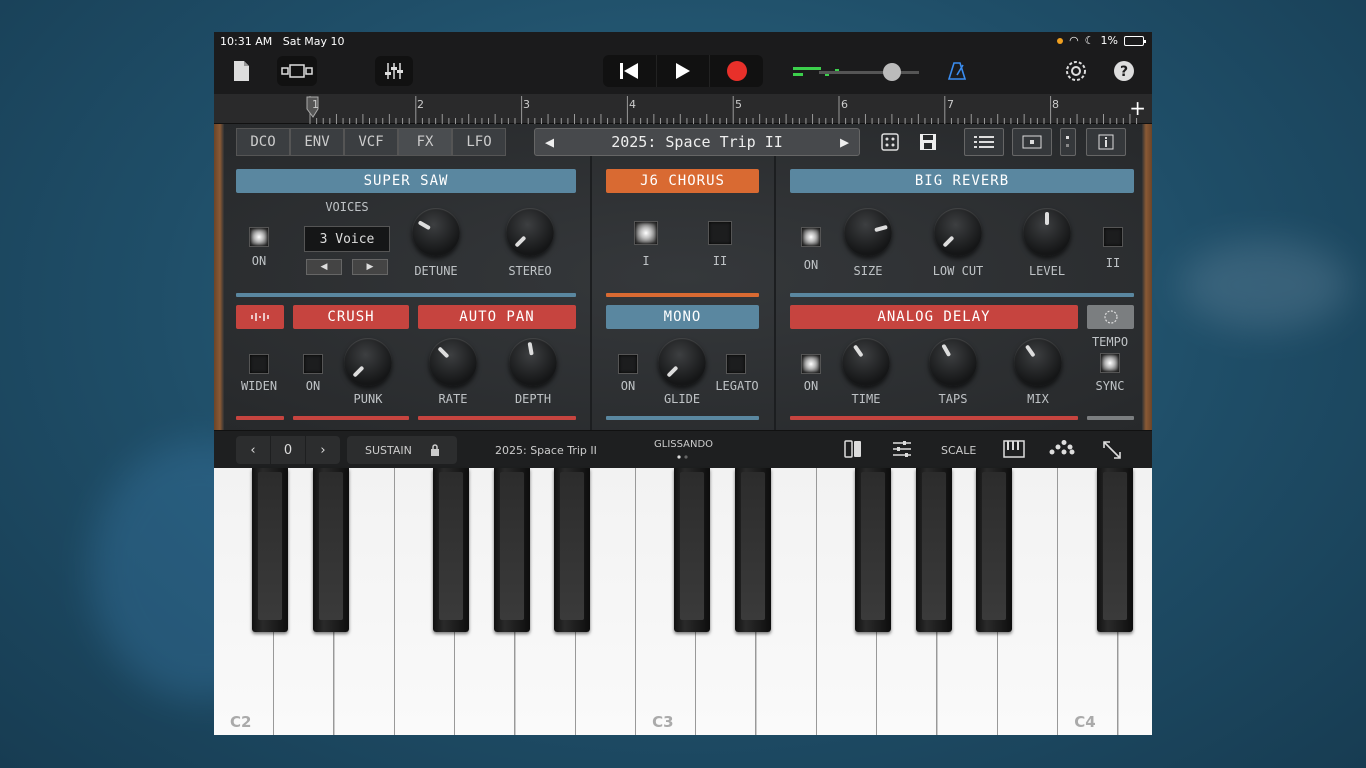 This screenshot has height=768, width=1366. Describe the element at coordinates (241, 71) in the screenshot. I see `document-icon` at that location.